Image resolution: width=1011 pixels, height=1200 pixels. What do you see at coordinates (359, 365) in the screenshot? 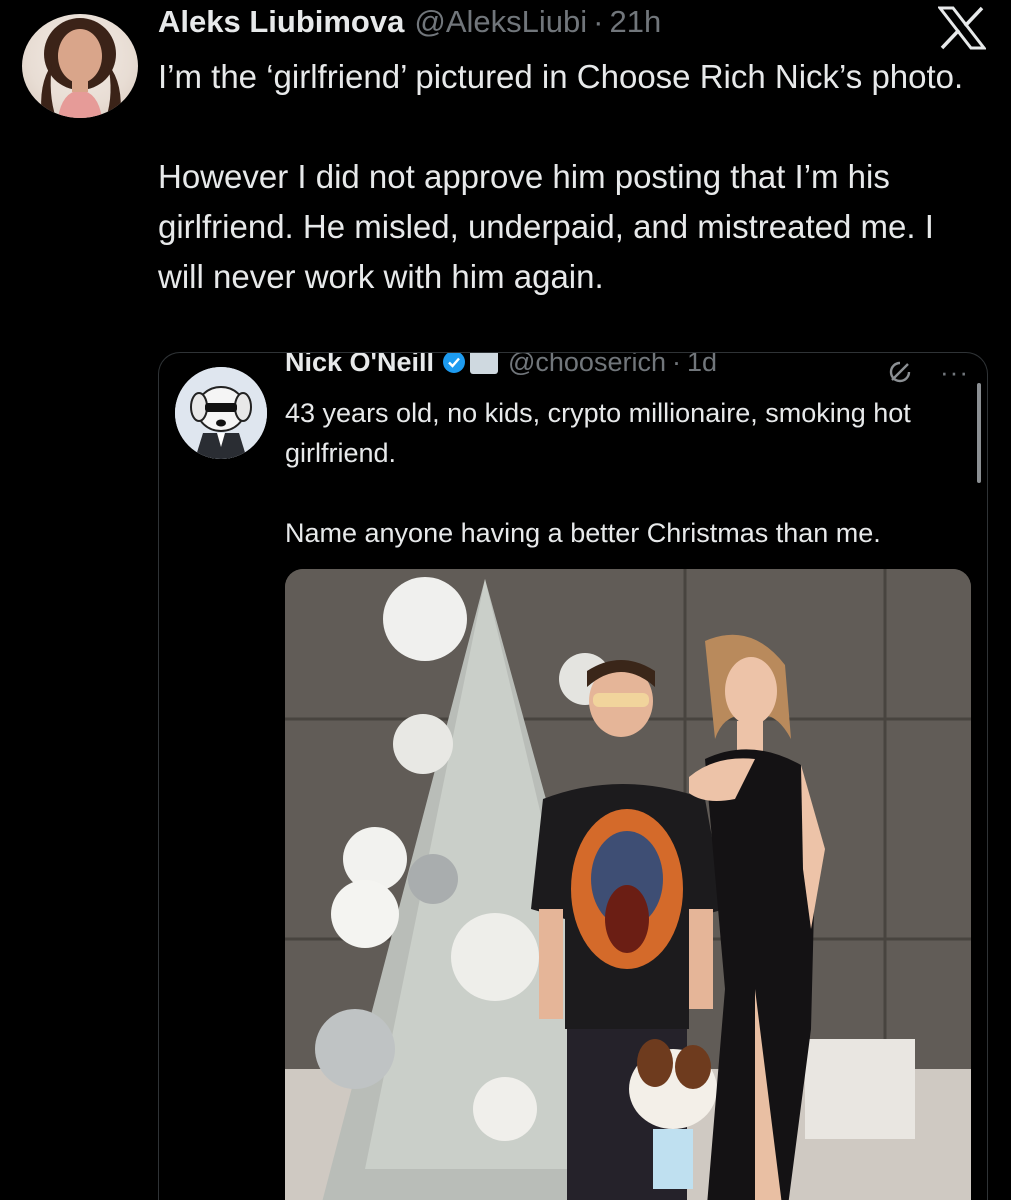
I see `quoted-author-display-name: Nick O'Neill` at bounding box center [359, 365].